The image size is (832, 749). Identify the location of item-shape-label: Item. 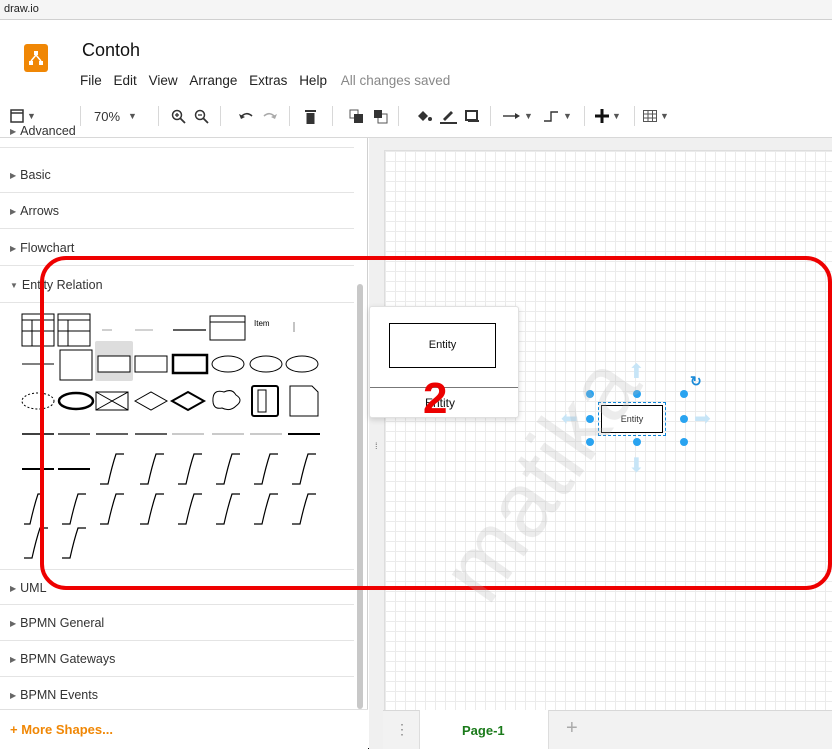
(262, 323).